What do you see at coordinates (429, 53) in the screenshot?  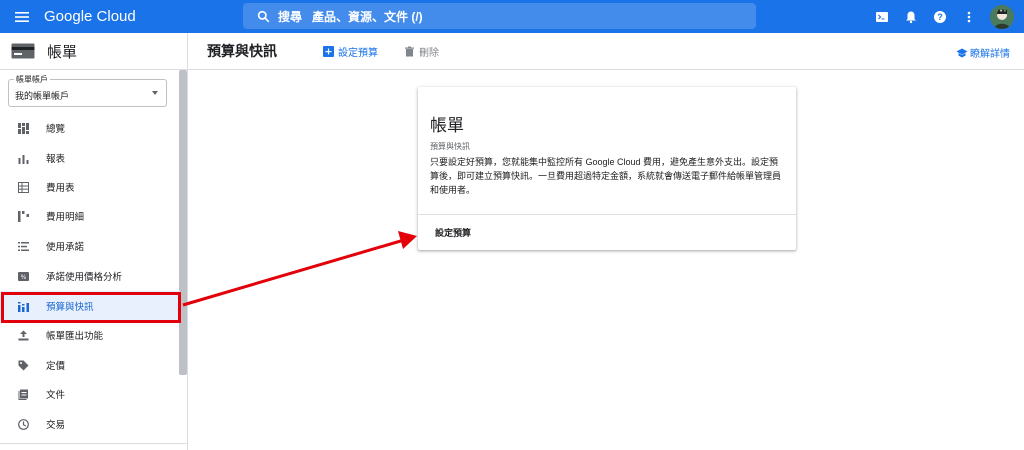 I see `delete-label: 刪除` at bounding box center [429, 53].